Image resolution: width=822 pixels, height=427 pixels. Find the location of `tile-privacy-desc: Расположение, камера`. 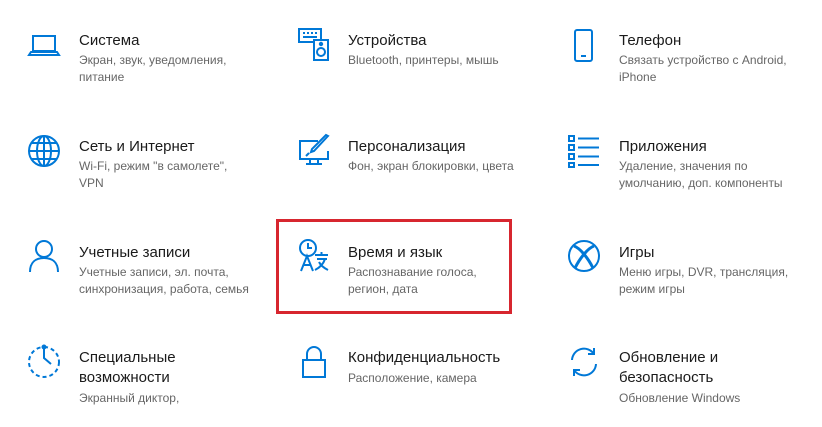

tile-privacy-desc: Расположение, камера is located at coordinates (412, 378).